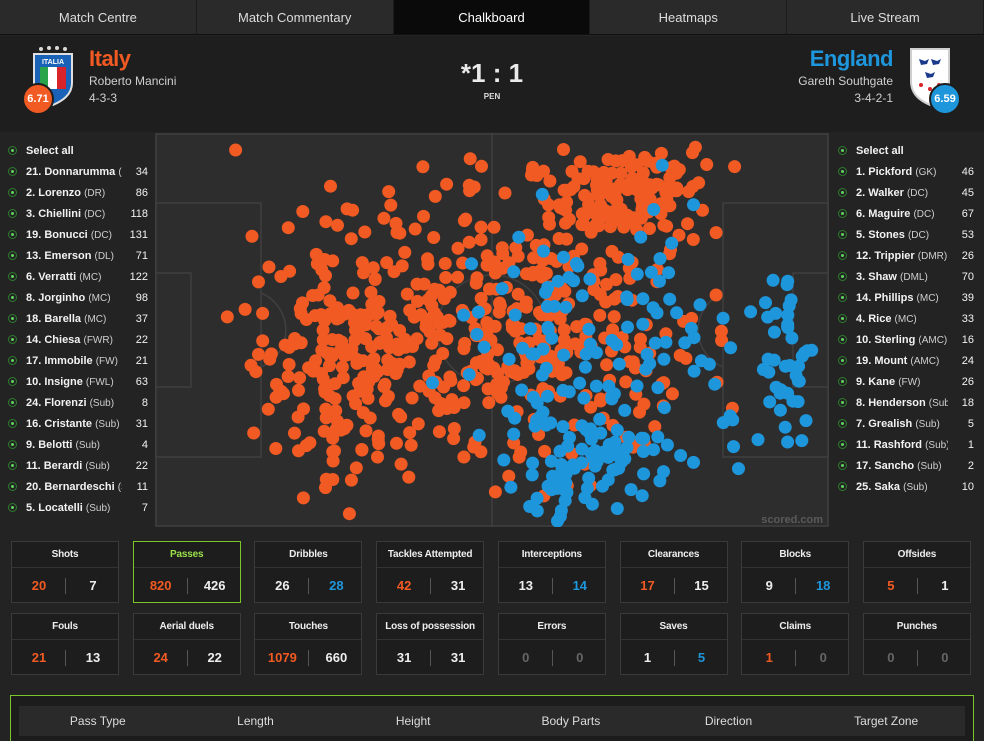 The image size is (984, 741). I want to click on player-row: 14. Chiesa (FWR) 22, so click(78, 339).